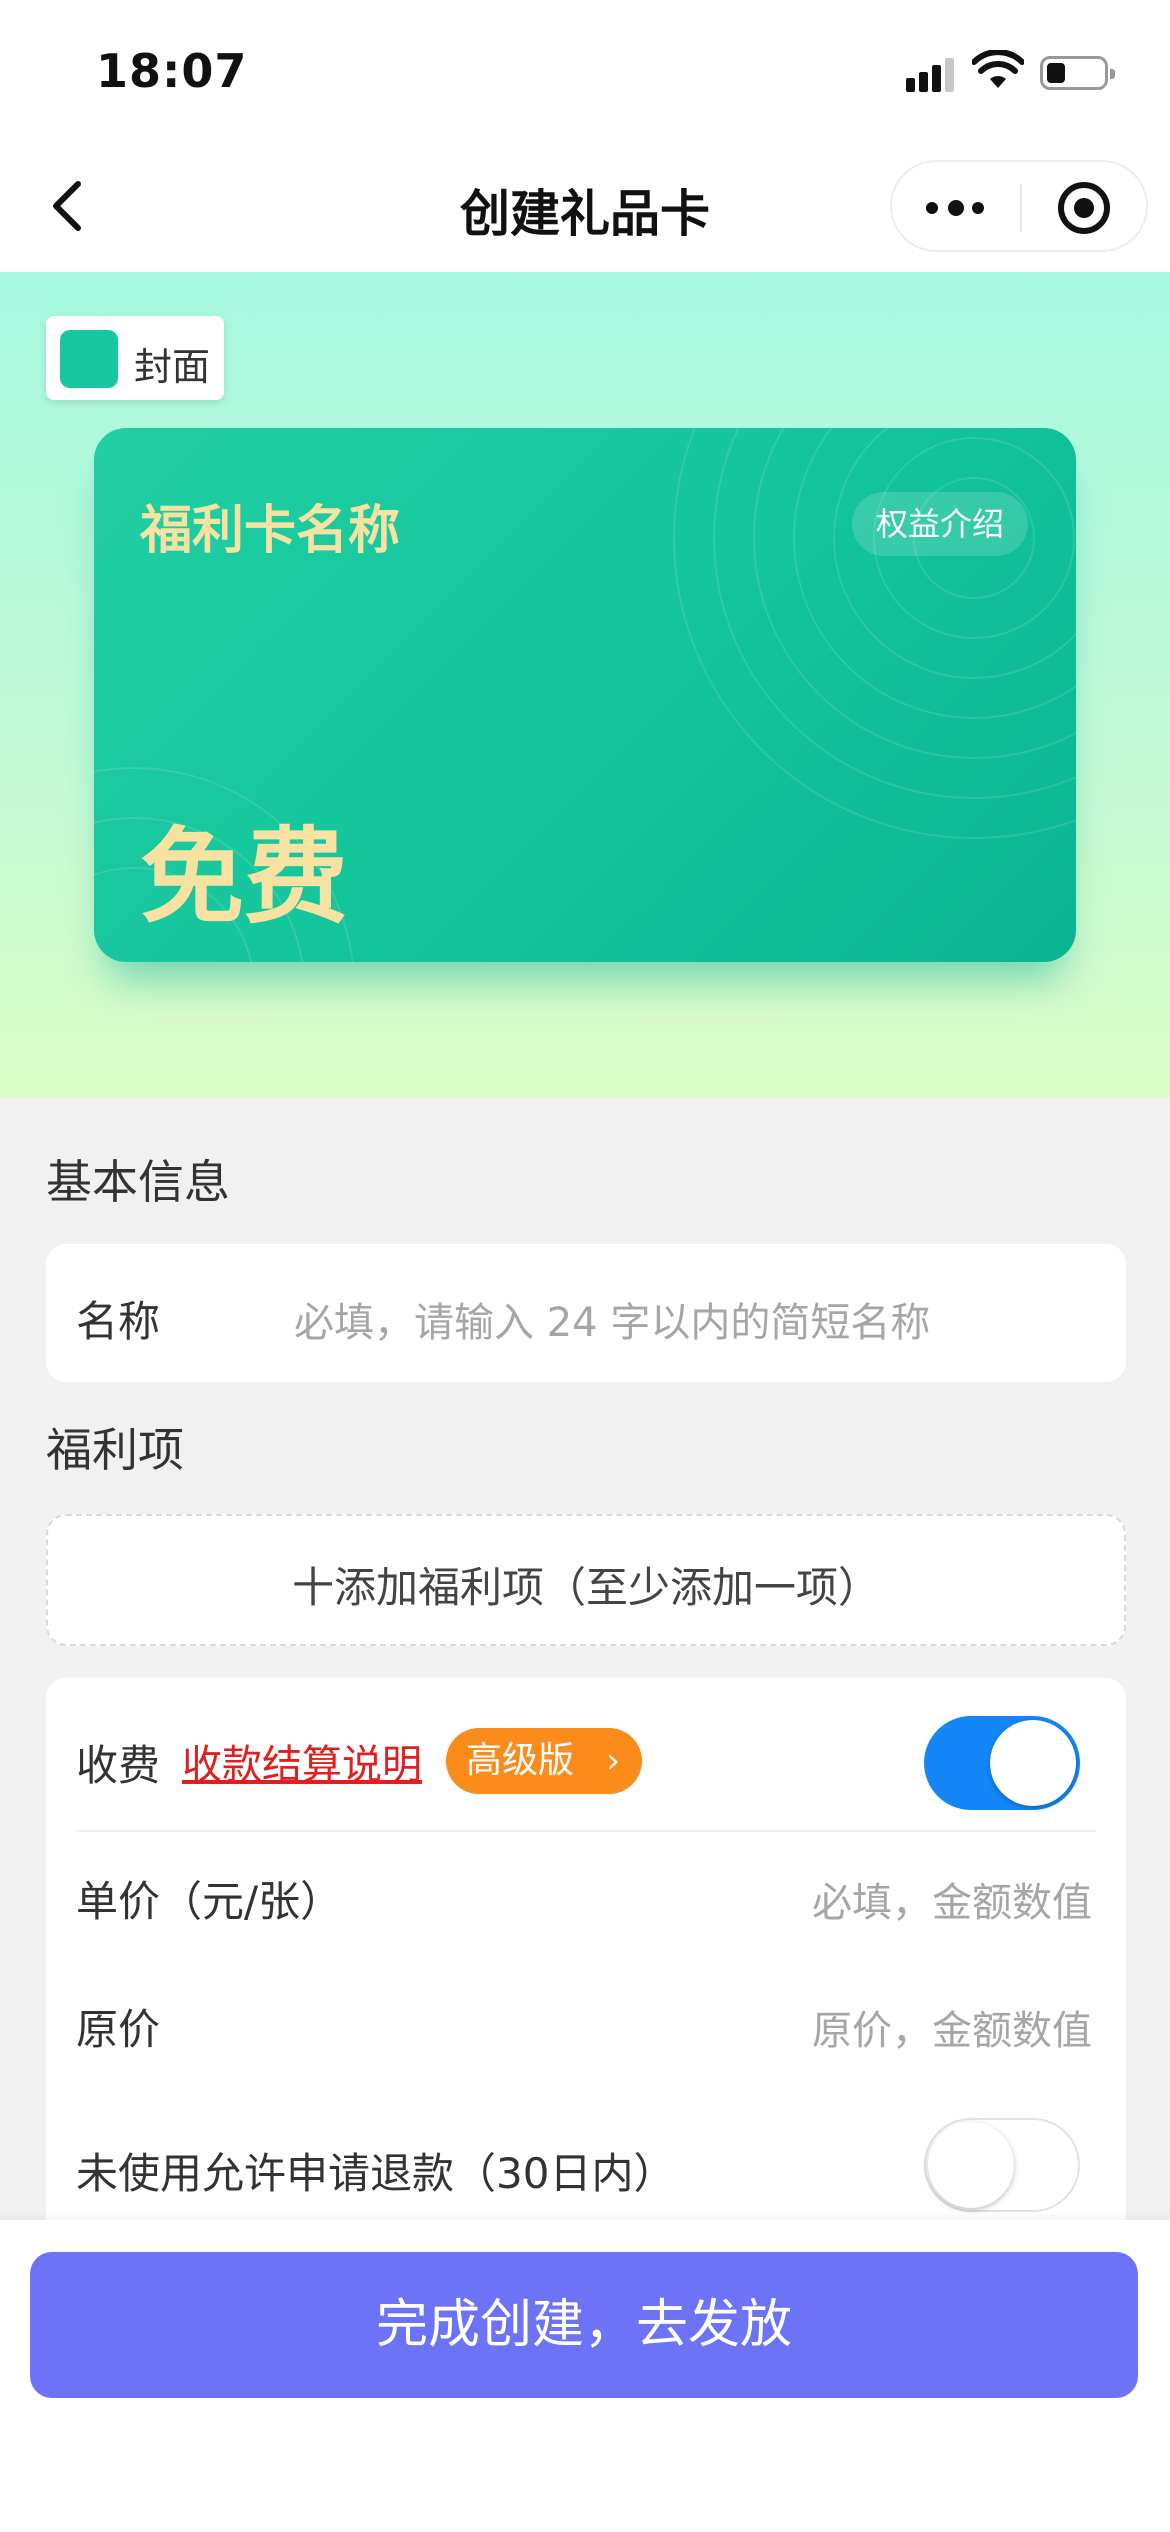 The image size is (1170, 2532). I want to click on pro-version-badge: 高级版 ›, so click(544, 1761).